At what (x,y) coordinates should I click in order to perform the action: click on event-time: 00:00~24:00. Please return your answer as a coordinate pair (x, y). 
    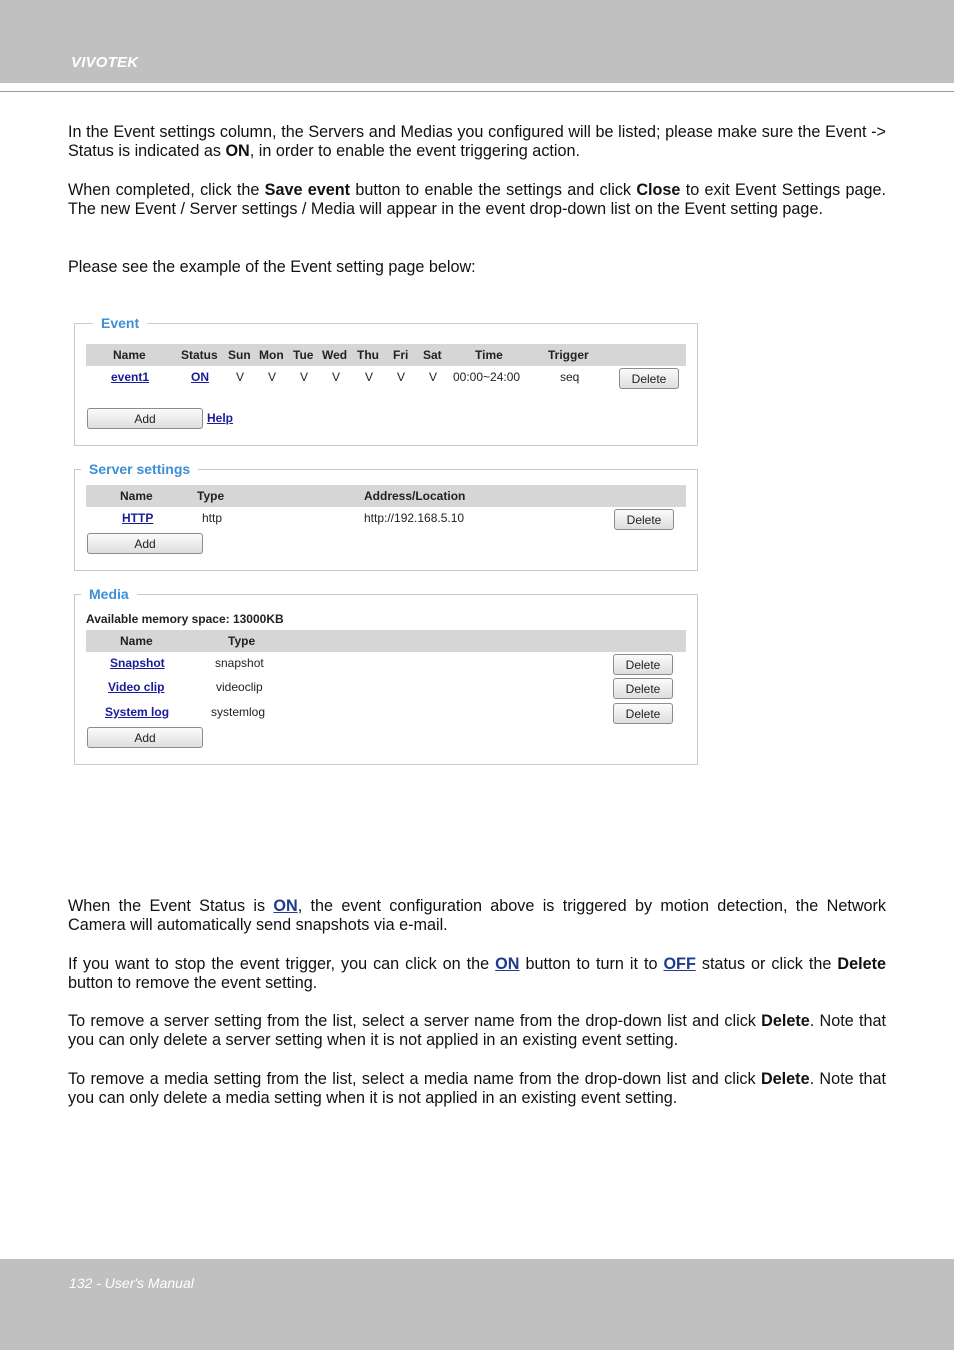
    Looking at the image, I should click on (487, 377).